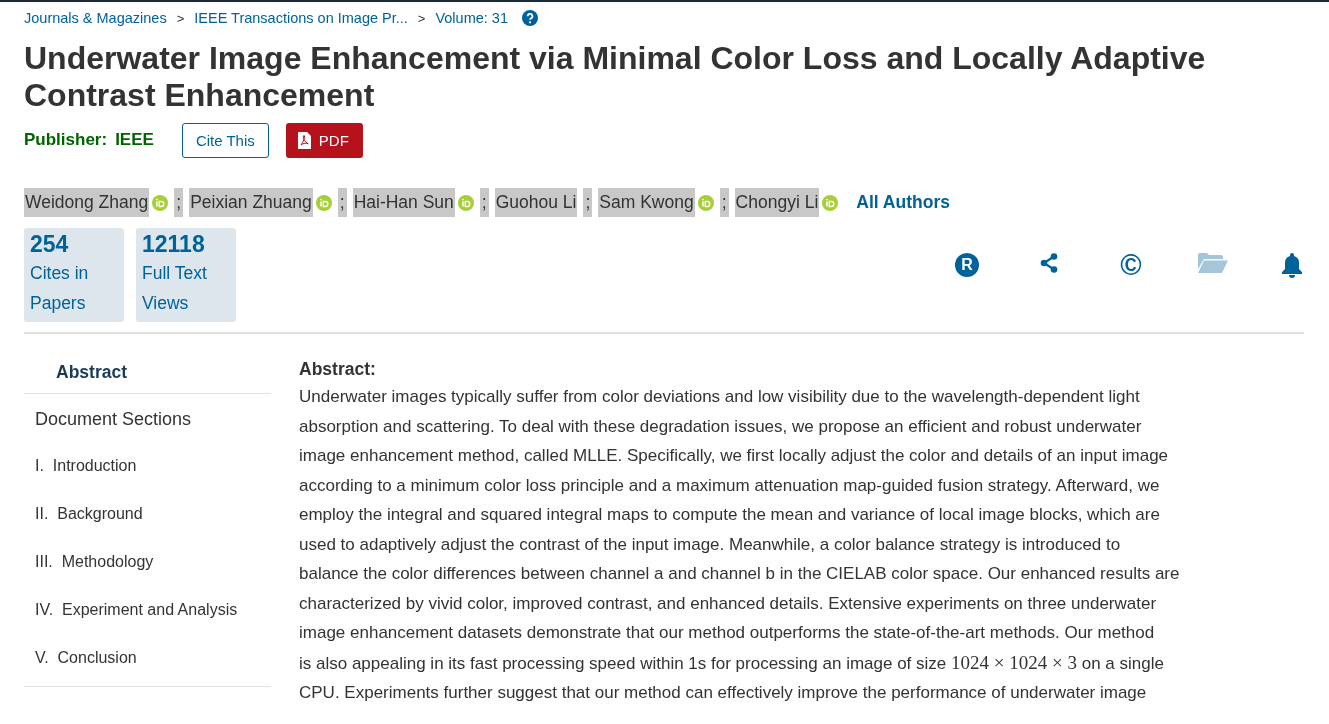 This screenshot has width=1329, height=724. Describe the element at coordinates (338, 369) in the screenshot. I see `abstract-heading: Abstract:` at that location.